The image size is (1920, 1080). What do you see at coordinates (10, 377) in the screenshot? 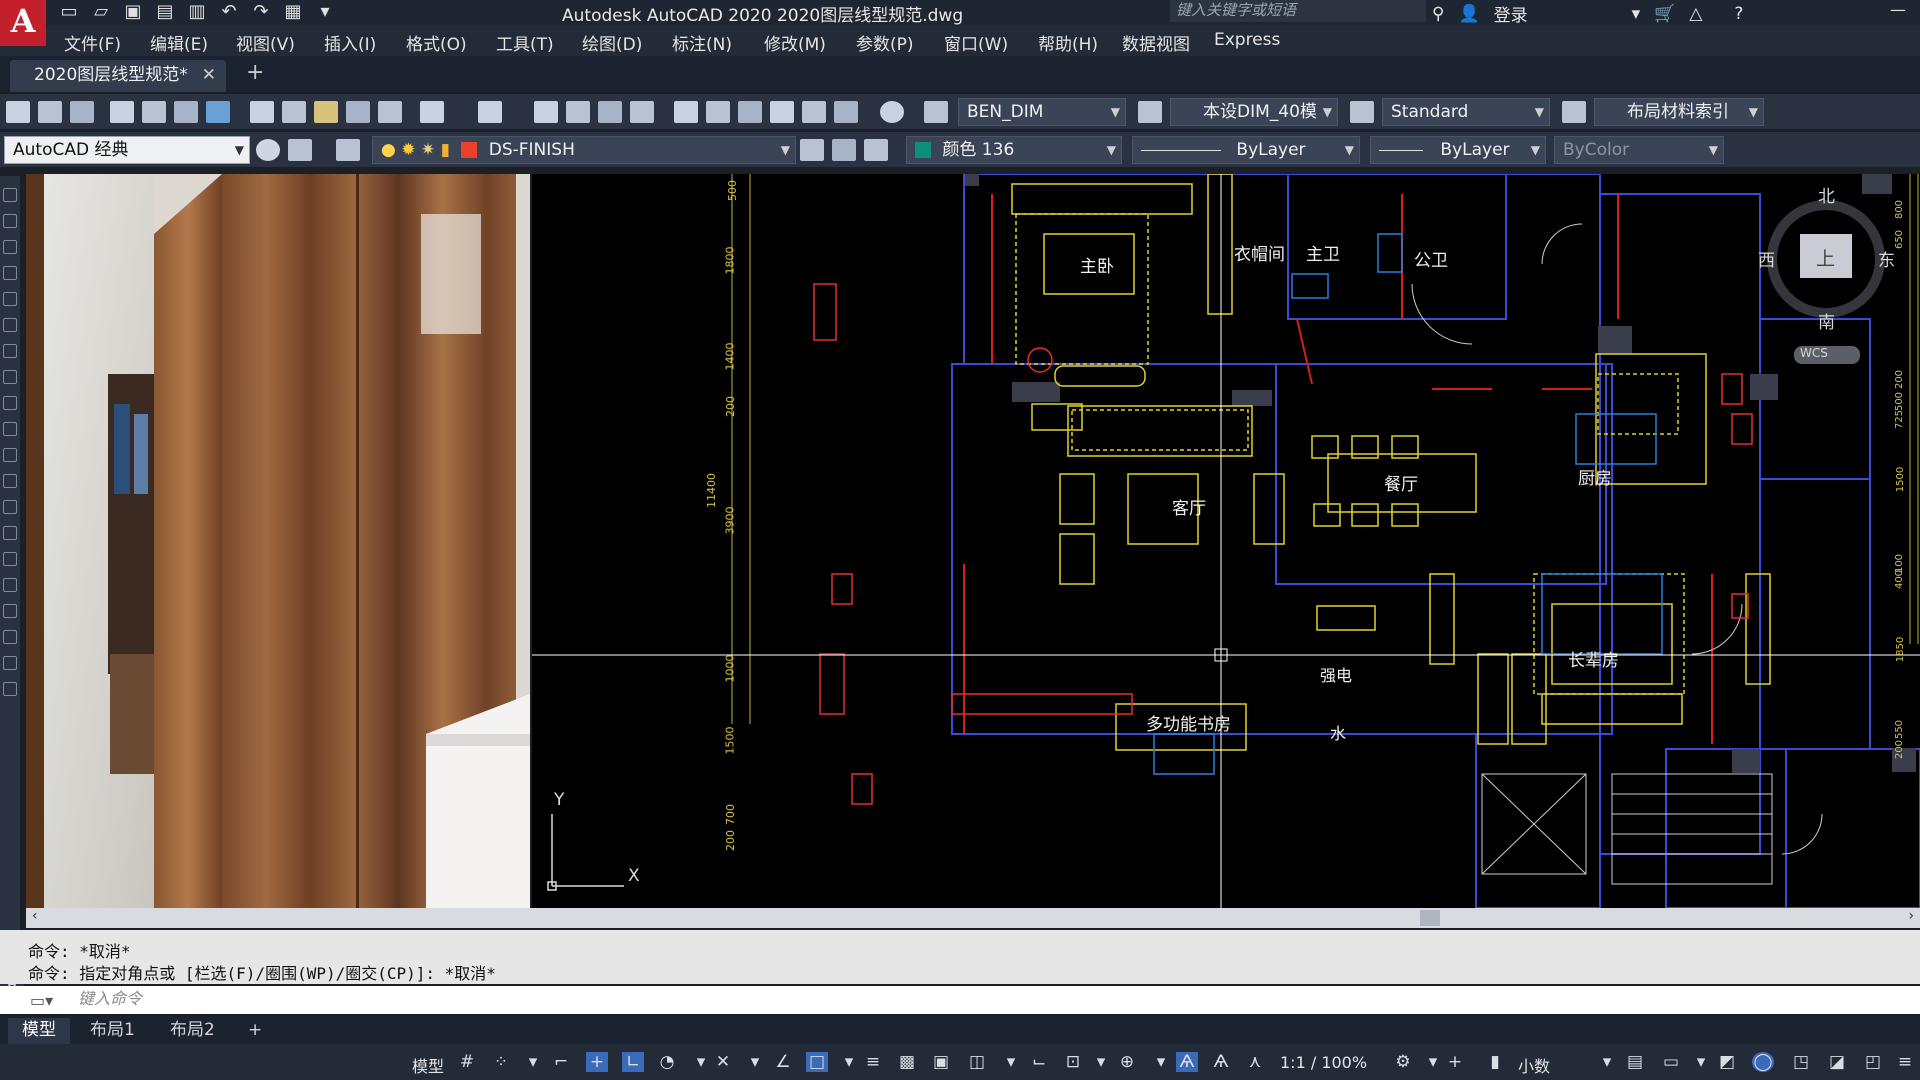
I see `revcloud-icon` at bounding box center [10, 377].